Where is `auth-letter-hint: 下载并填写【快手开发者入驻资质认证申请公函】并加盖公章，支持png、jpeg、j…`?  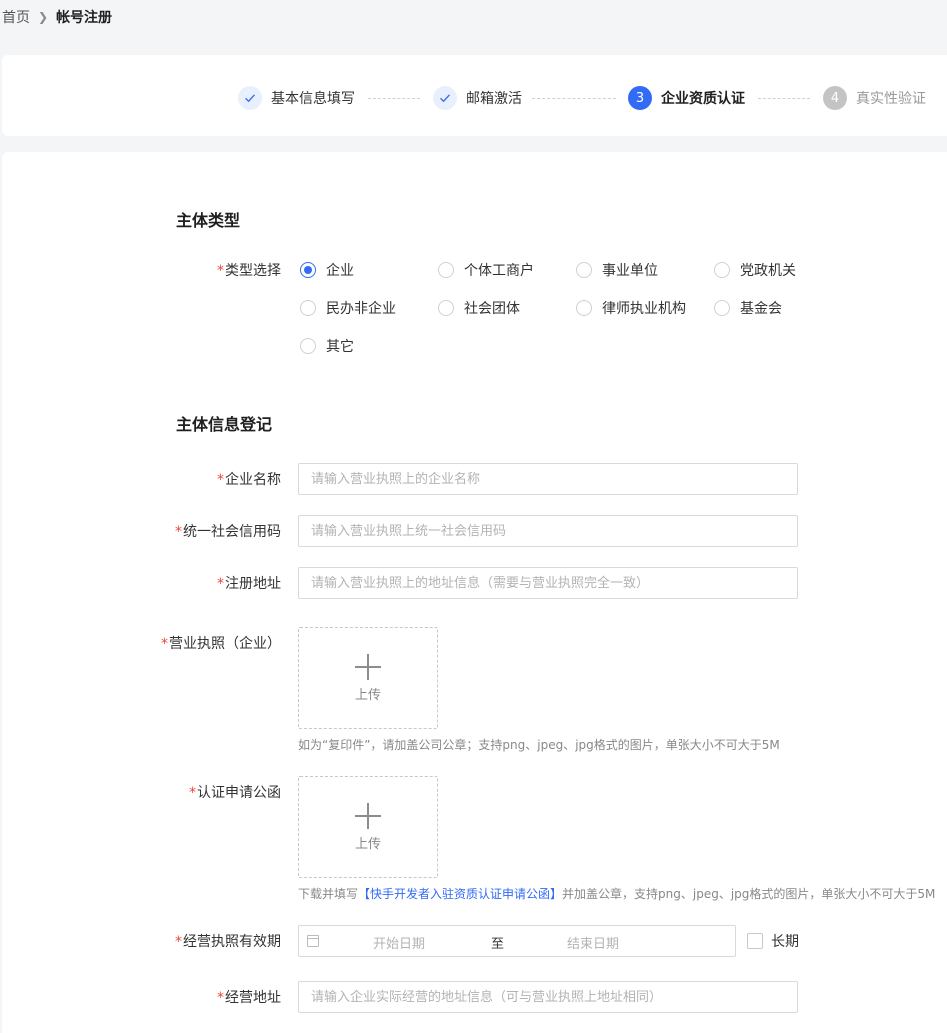
auth-letter-hint: 下载并填写【快手开发者入驻资质认证申请公函】并加盖公章，支持png、jpeg、j… is located at coordinates (617, 894).